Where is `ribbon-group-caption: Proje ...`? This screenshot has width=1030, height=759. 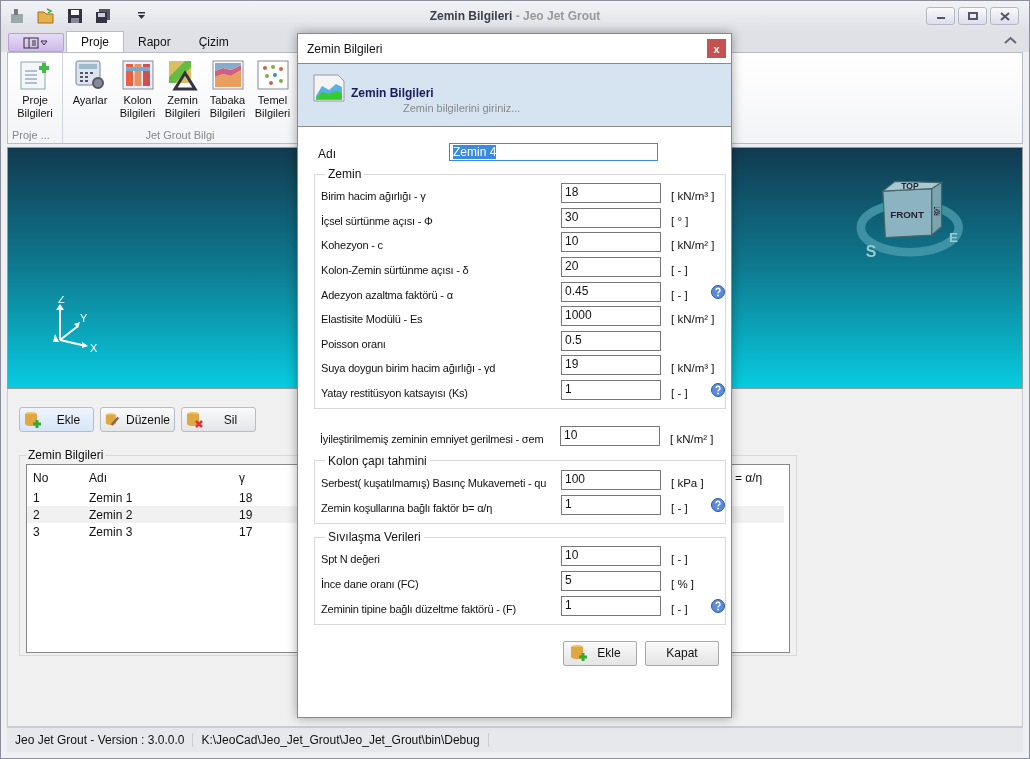 ribbon-group-caption: Proje ... is located at coordinates (31, 135).